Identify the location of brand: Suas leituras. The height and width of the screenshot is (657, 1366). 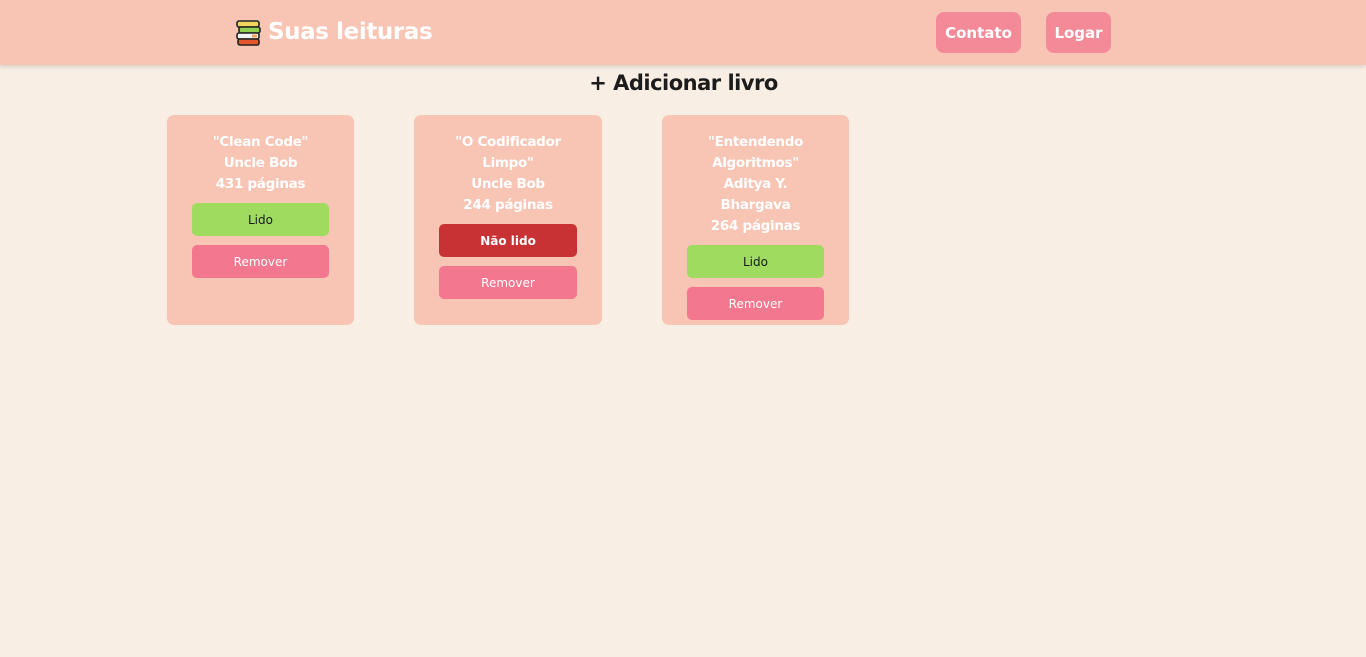
(334, 32).